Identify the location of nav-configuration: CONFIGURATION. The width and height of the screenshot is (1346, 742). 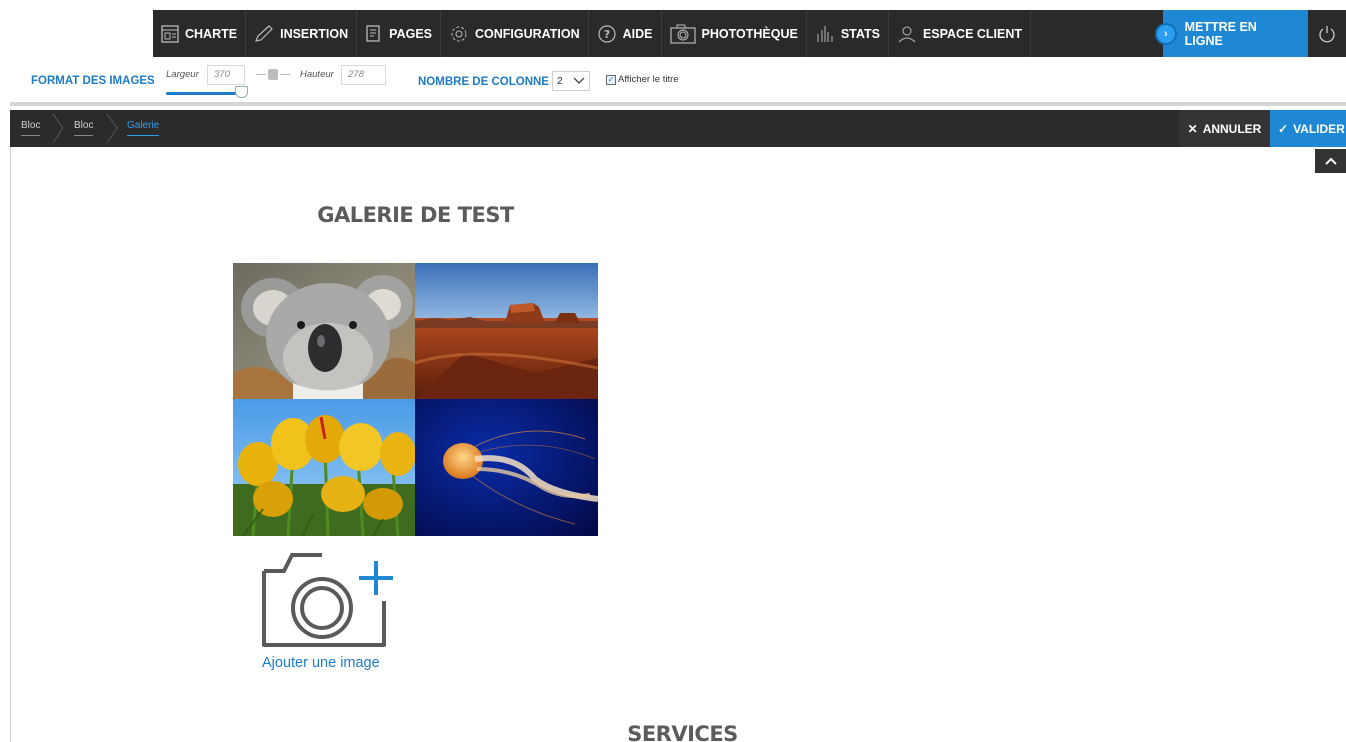
(515, 33).